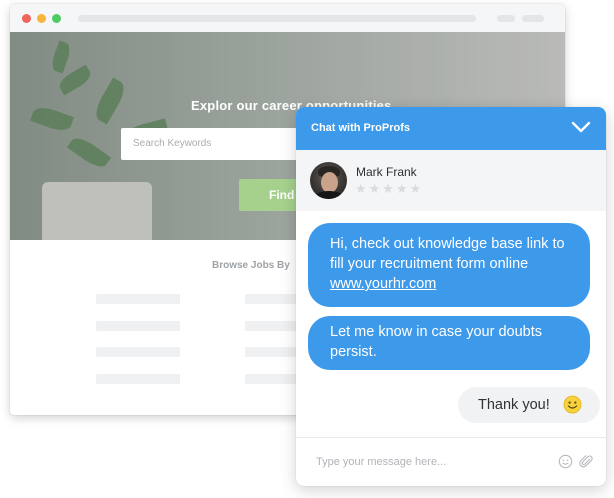 The image size is (614, 498). What do you see at coordinates (216, 144) in the screenshot?
I see `job-search-input: Search Keywords` at bounding box center [216, 144].